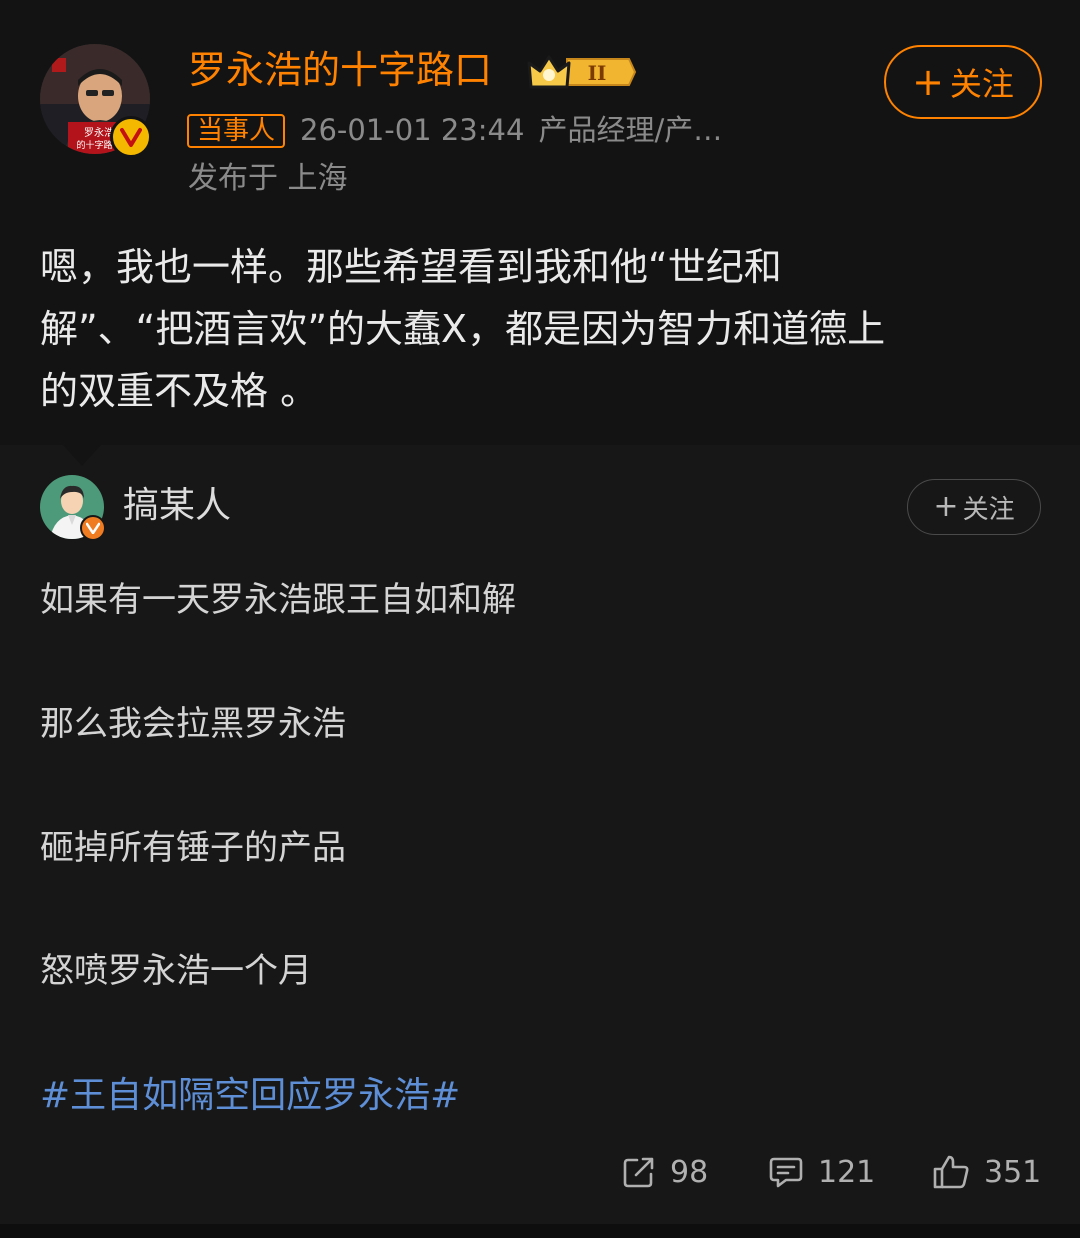 Image resolution: width=1080 pixels, height=1238 pixels. I want to click on crown-level-badge-icon: II, so click(582, 72).